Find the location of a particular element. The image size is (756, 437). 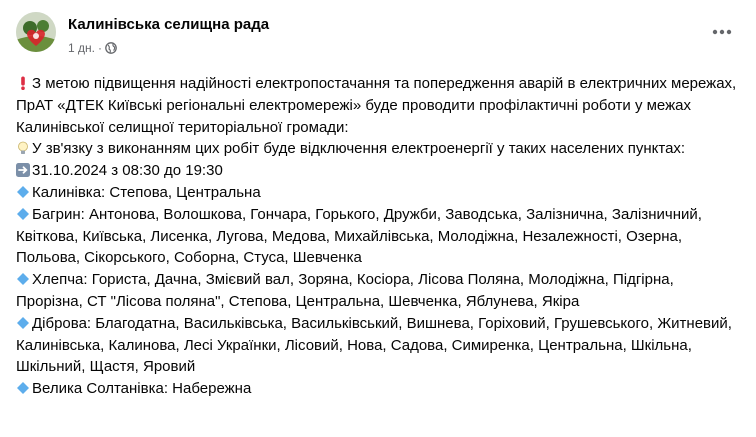

post-line: Велика Солтанівка: Набережна is located at coordinates (142, 389).